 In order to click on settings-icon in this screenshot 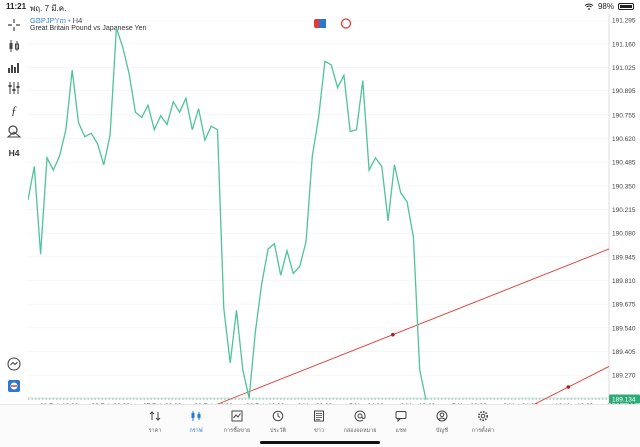, I will do `click(483, 416)`.